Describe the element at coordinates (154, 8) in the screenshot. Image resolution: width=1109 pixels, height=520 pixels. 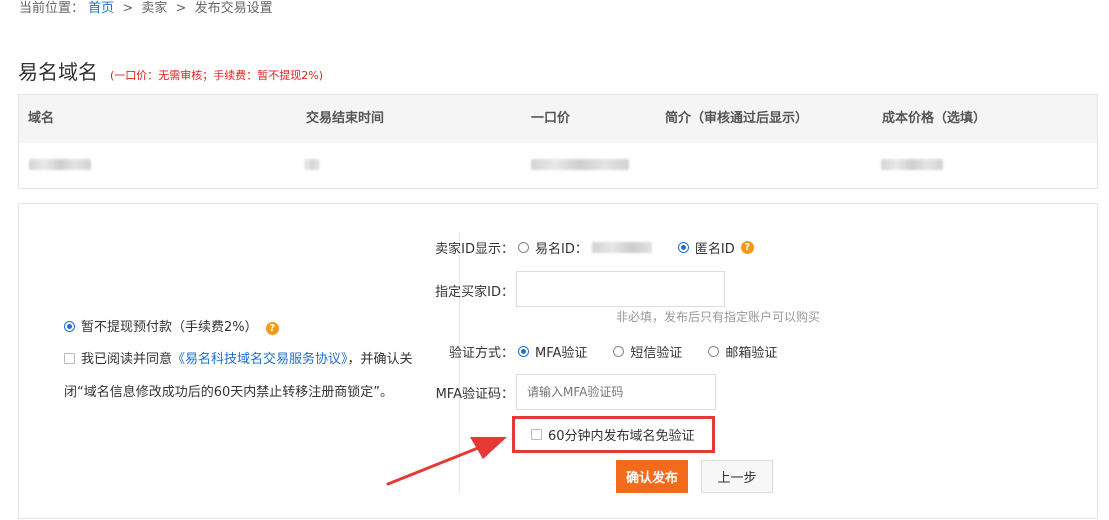
I see `breadcrumb-seller: 卖家` at that location.